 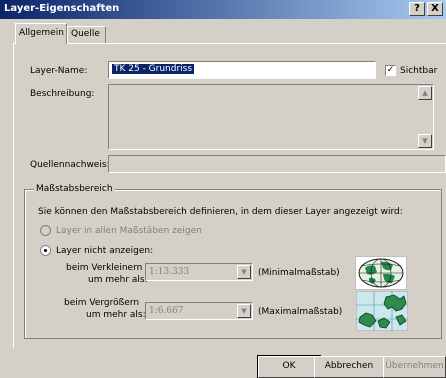 I want to click on cancel-button: Abbrechen, so click(x=349, y=367).